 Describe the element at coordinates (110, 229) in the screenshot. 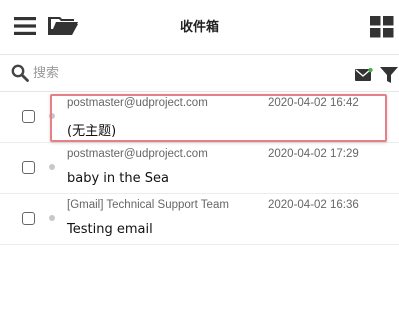

I see `message-subject: Testing email` at that location.